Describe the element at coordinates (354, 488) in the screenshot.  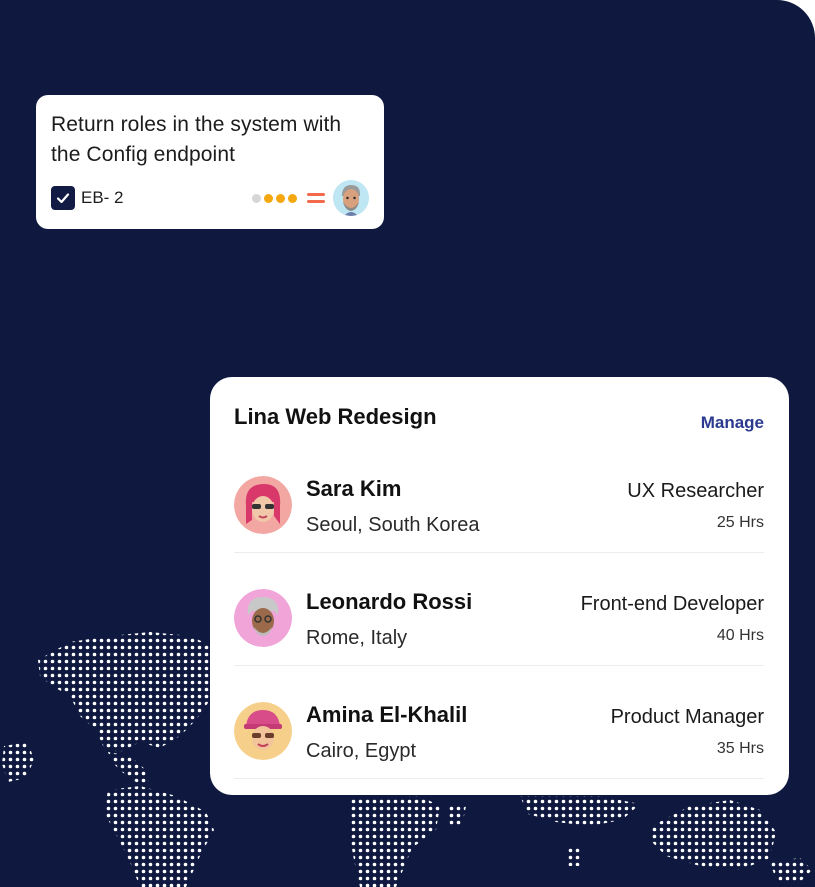
I see `member-name: Sara Kim` at that location.